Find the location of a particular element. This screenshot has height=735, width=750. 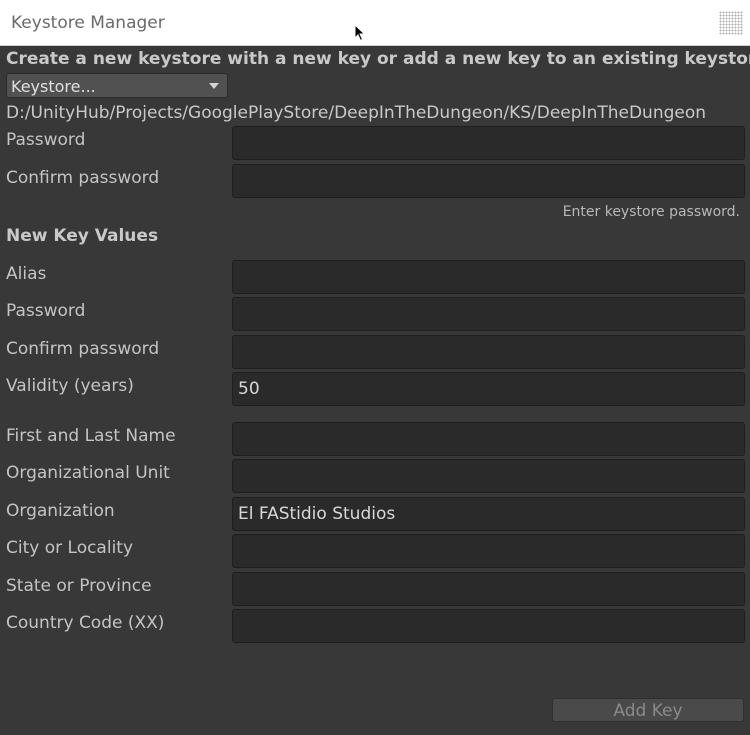

window-titlebar: Keystore Manager is located at coordinates (375, 23).